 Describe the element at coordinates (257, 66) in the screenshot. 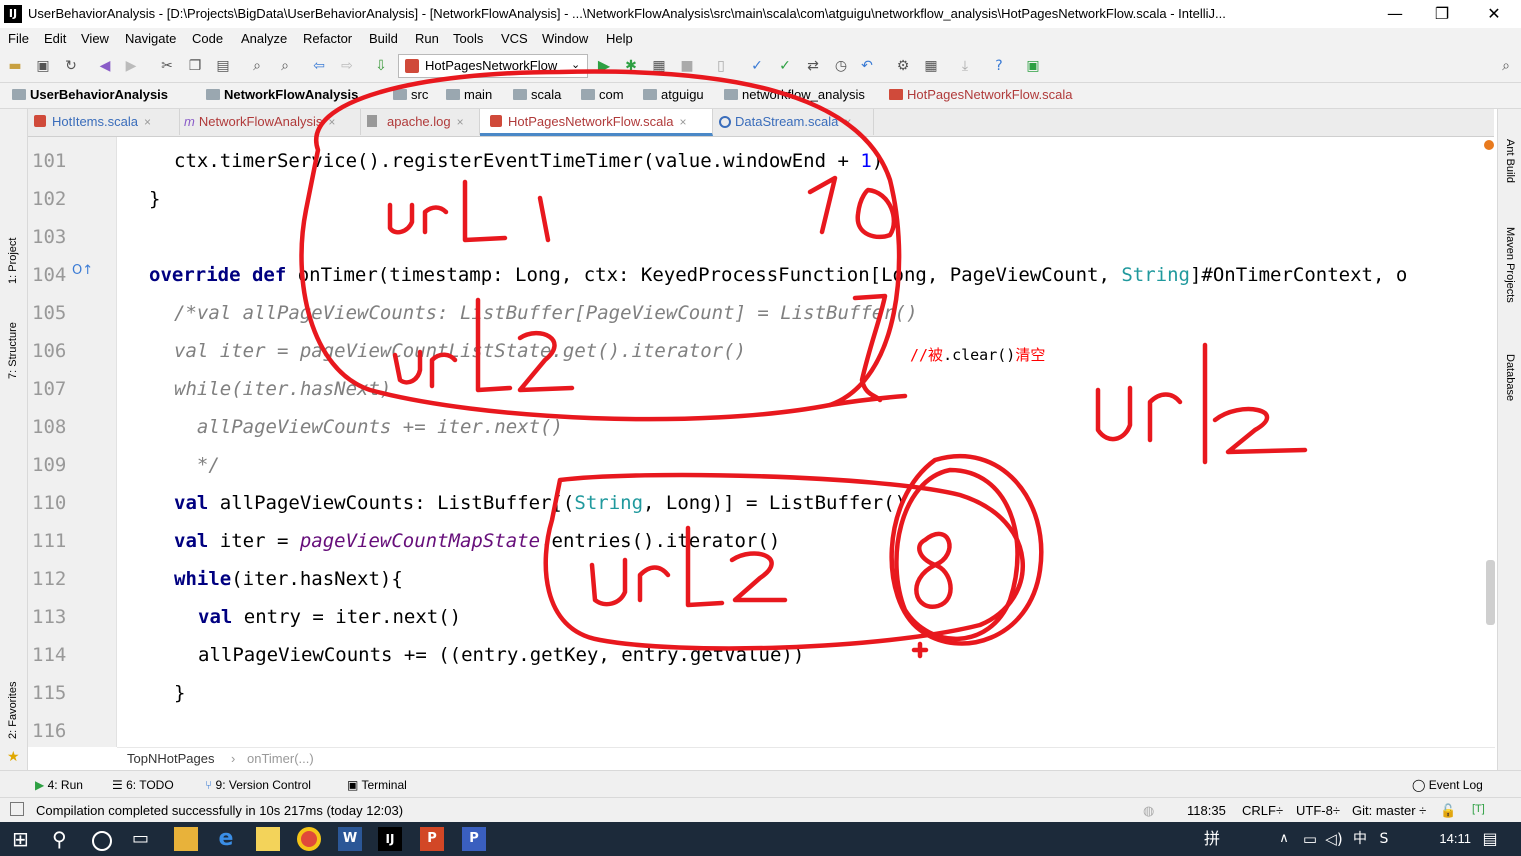

I see `find-icon: ⌕` at that location.